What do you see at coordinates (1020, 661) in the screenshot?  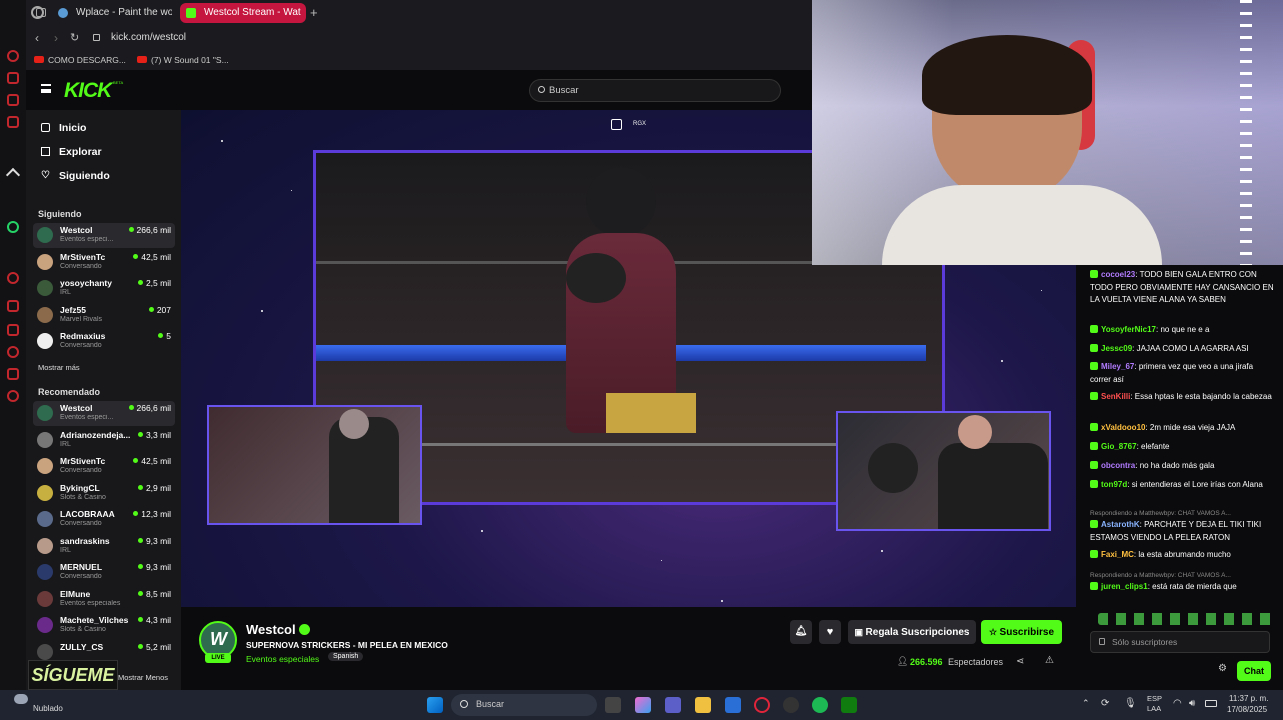 I see `share-icon: ⋖` at bounding box center [1020, 661].